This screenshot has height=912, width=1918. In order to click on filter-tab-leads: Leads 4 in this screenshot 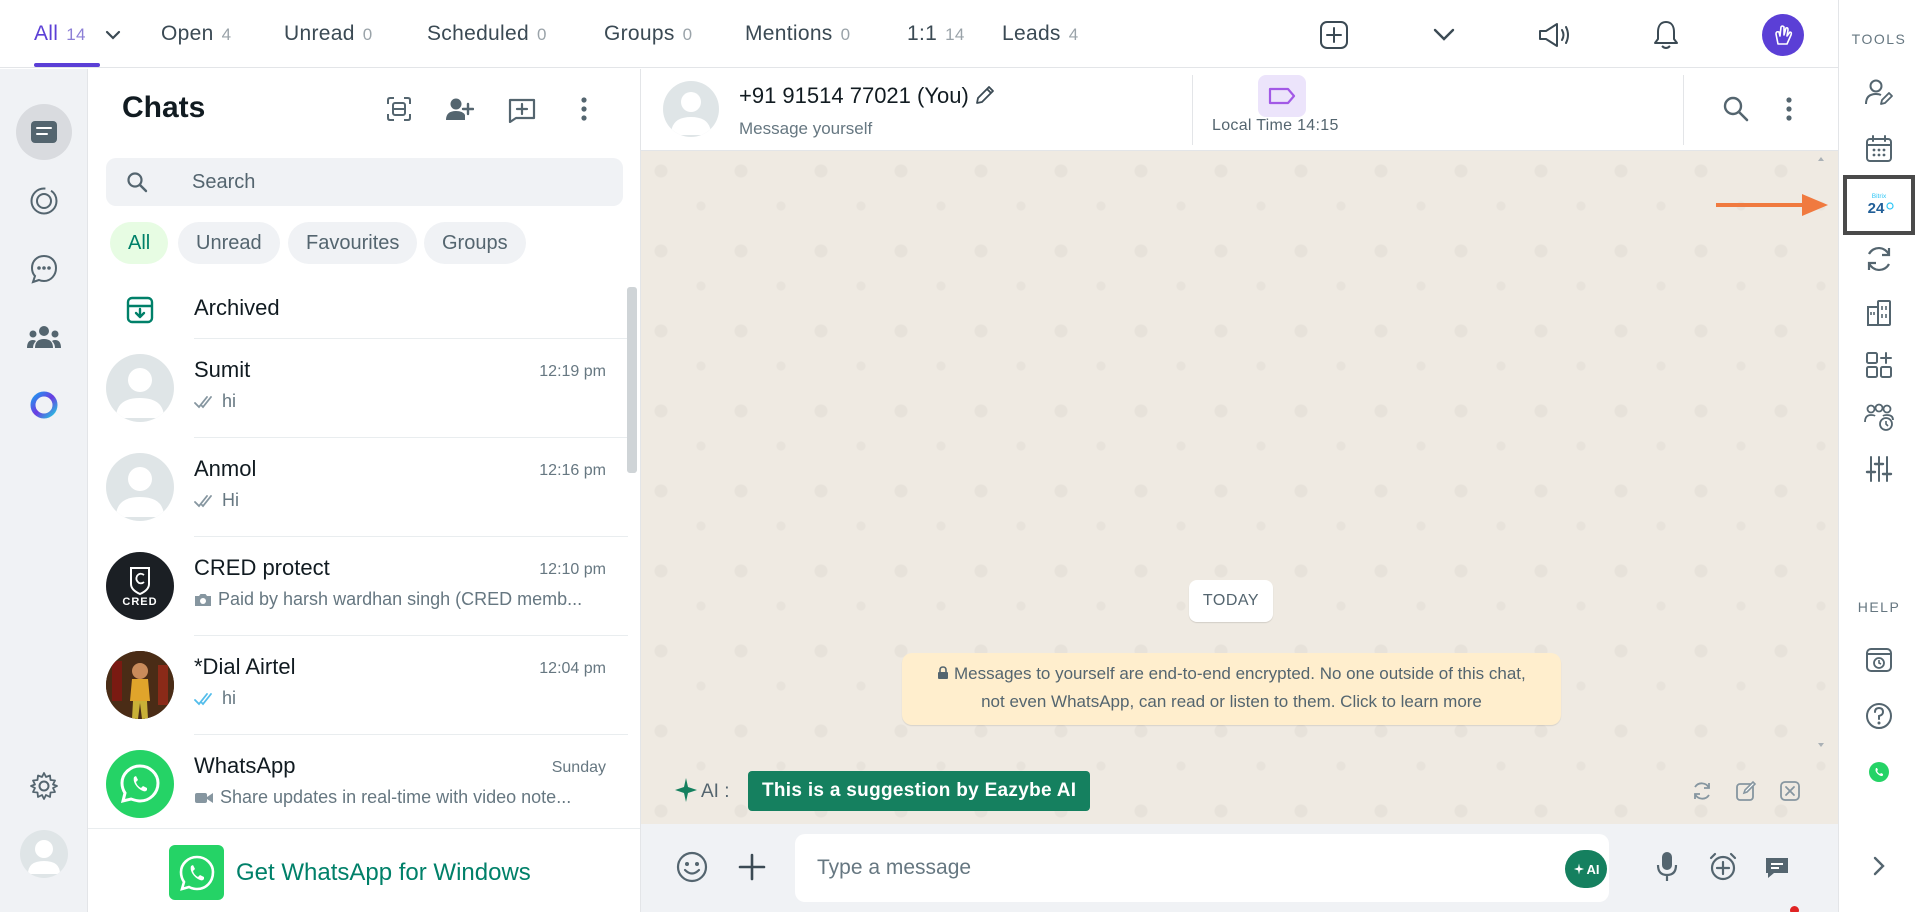, I will do `click(1040, 34)`.